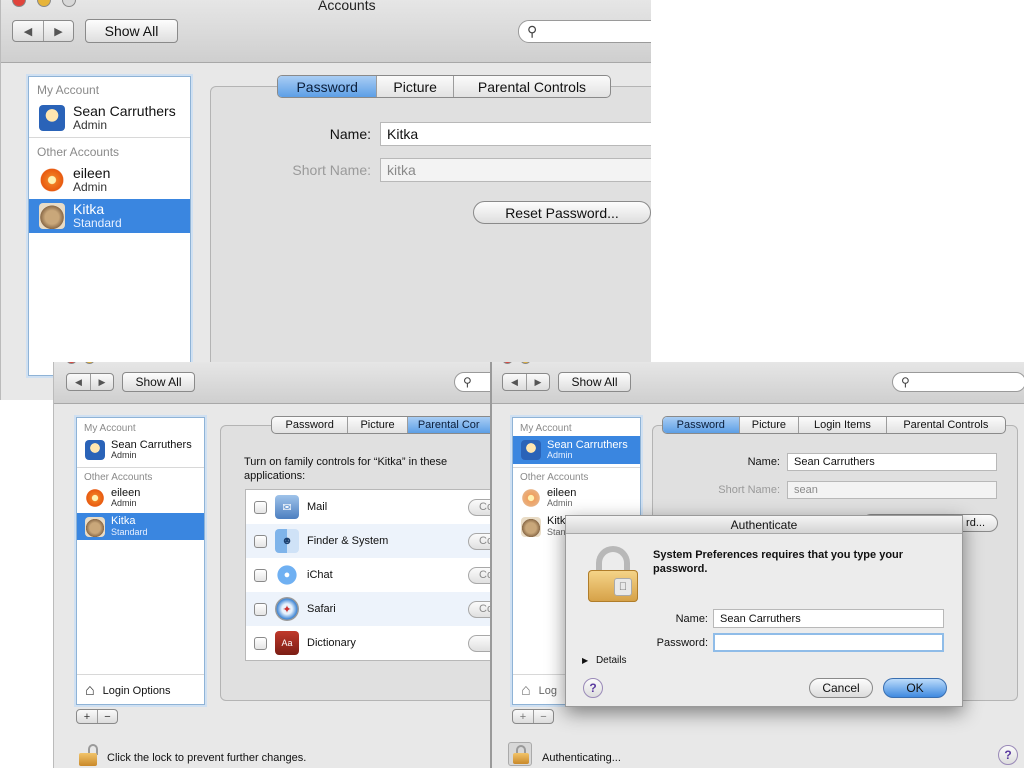  I want to click on dialog-name-field: Sean Carruthers, so click(828, 618).